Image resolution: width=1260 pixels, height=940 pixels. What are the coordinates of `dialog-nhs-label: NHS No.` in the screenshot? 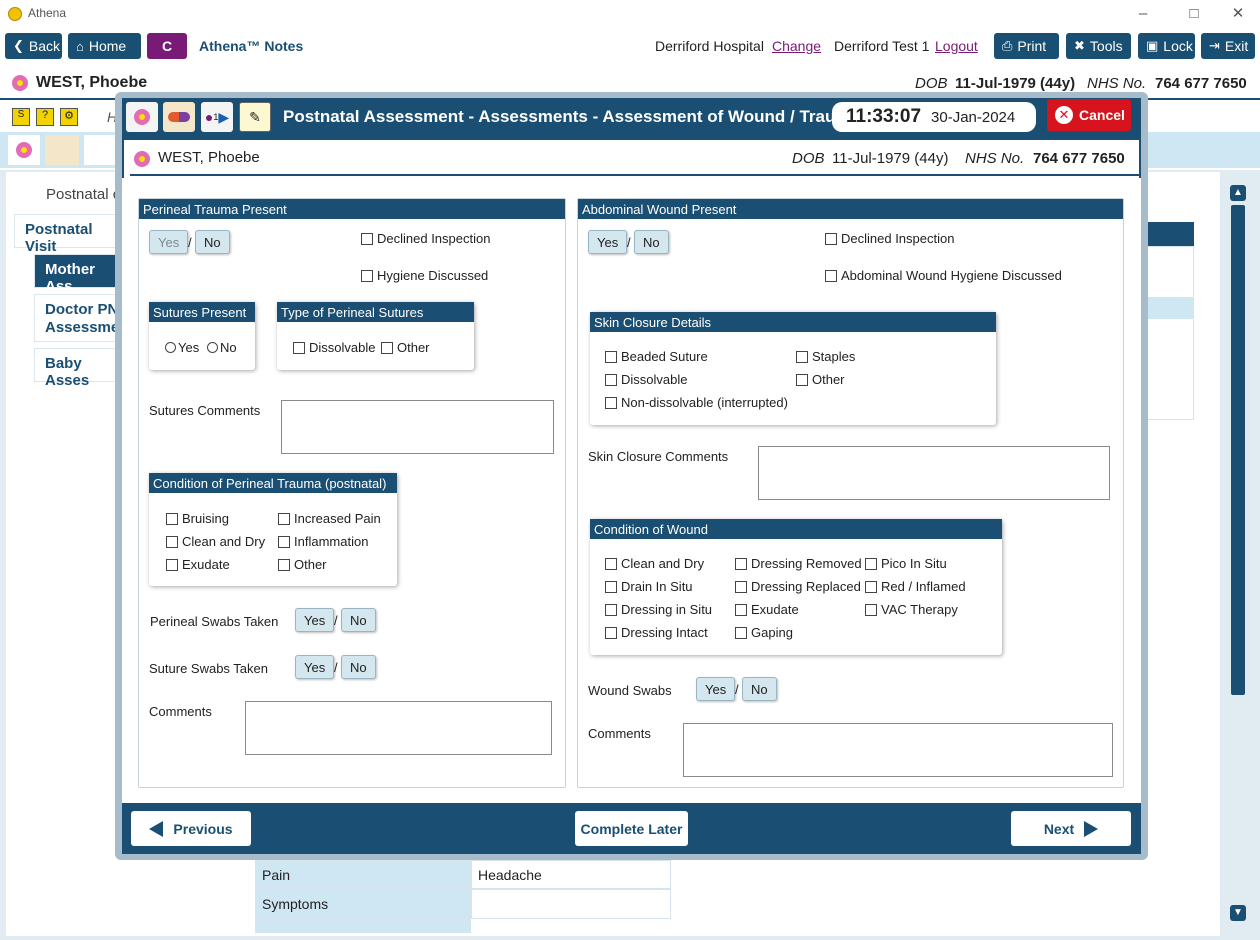 It's located at (995, 158).